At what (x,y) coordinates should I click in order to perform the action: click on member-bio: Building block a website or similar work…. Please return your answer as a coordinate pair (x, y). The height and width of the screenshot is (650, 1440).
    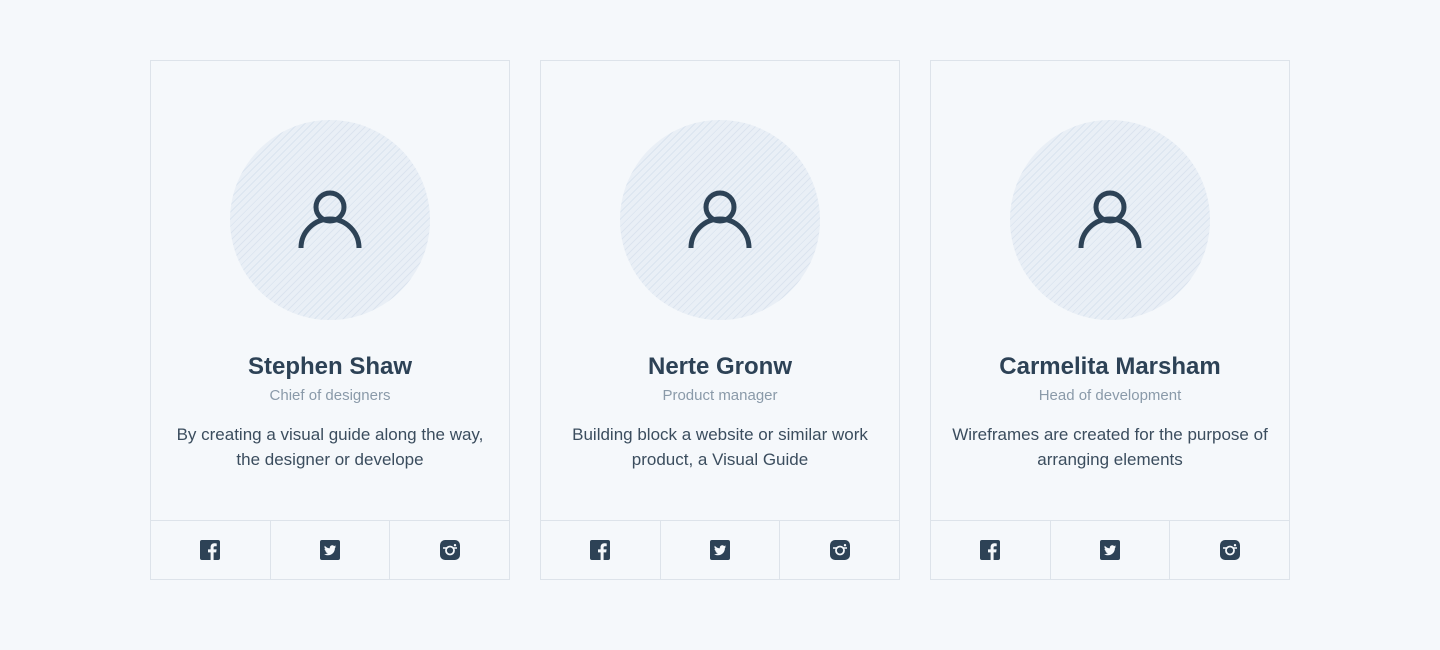
    Looking at the image, I should click on (720, 447).